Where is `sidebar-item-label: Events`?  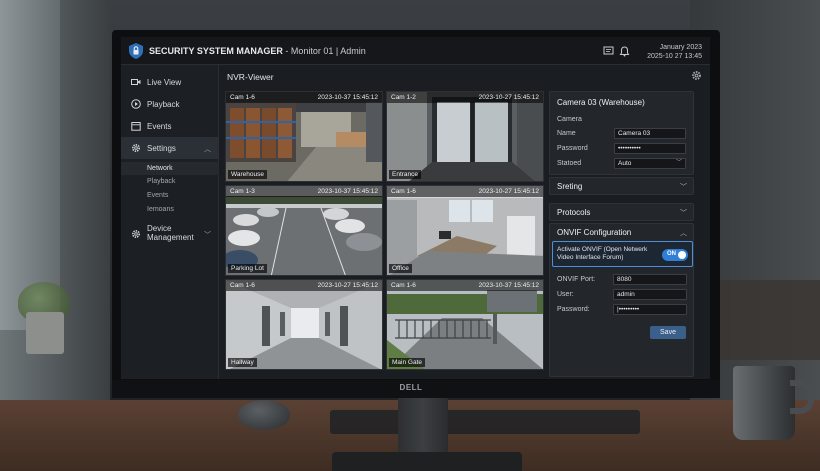
sidebar-item-label: Events is located at coordinates (159, 126).